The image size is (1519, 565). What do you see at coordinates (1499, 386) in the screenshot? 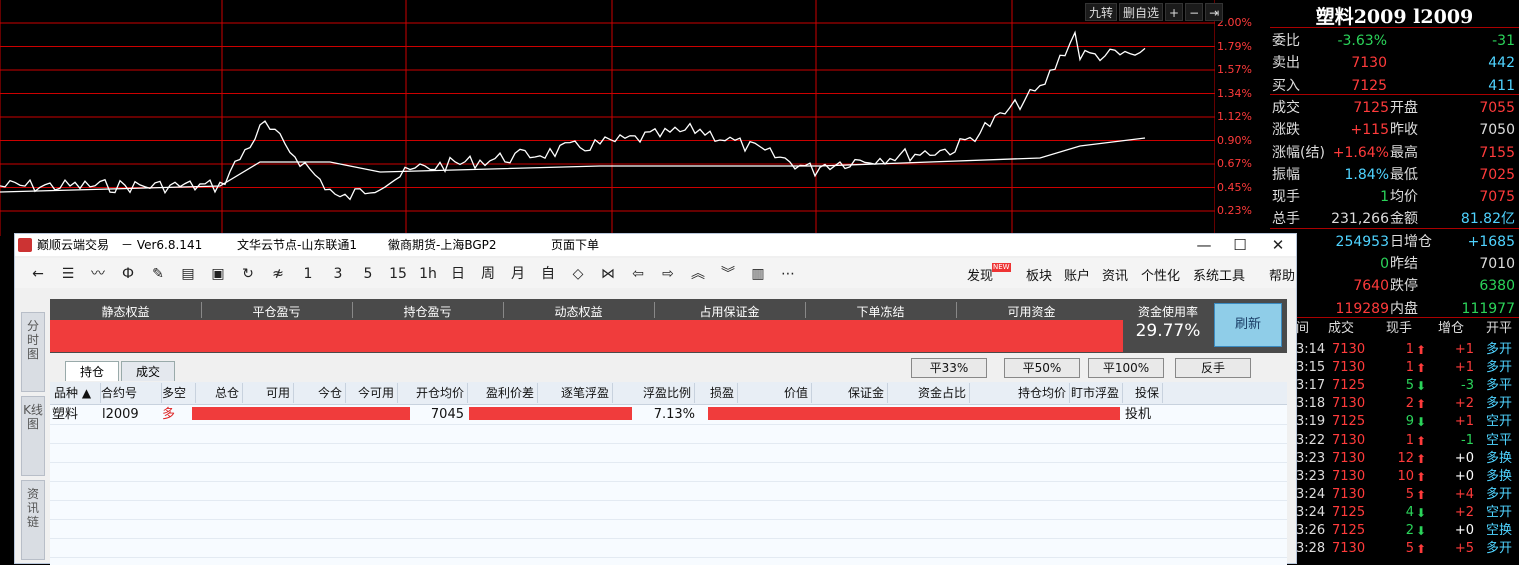
I see `tick-type: 多平` at bounding box center [1499, 386].